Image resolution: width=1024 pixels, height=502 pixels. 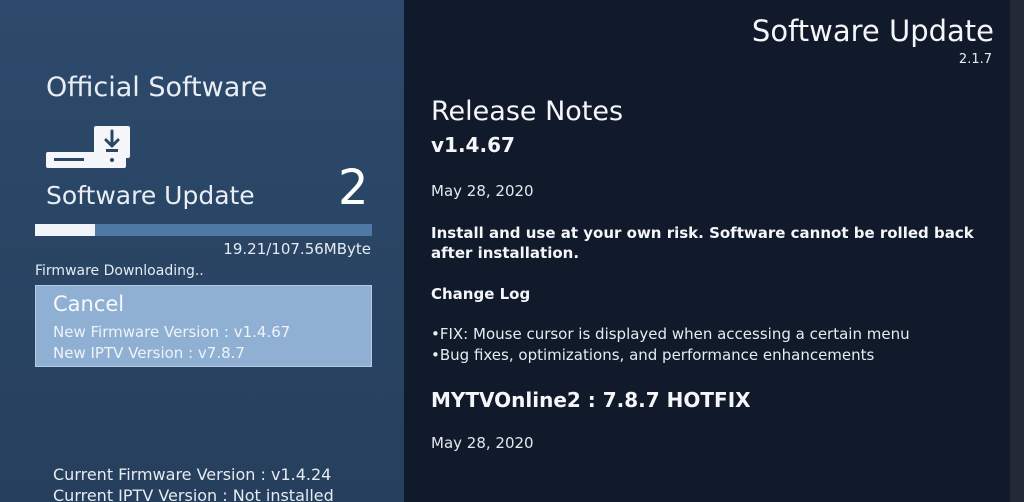 What do you see at coordinates (473, 145) in the screenshot?
I see `release-version: v1.4.67` at bounding box center [473, 145].